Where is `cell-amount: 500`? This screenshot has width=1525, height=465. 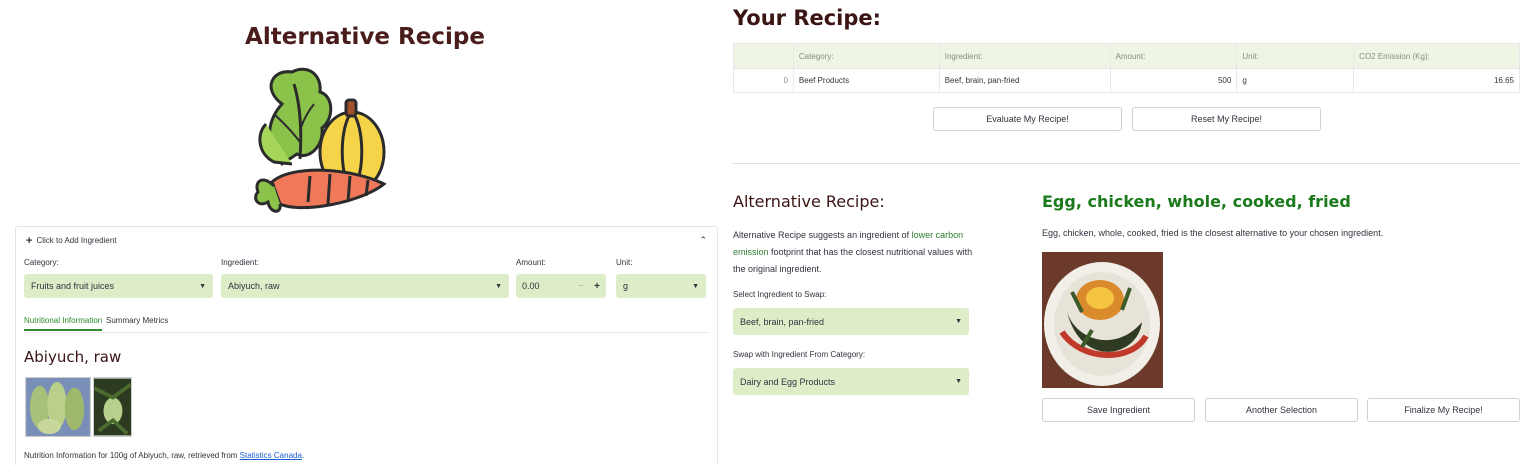
cell-amount: 500 is located at coordinates (1173, 80).